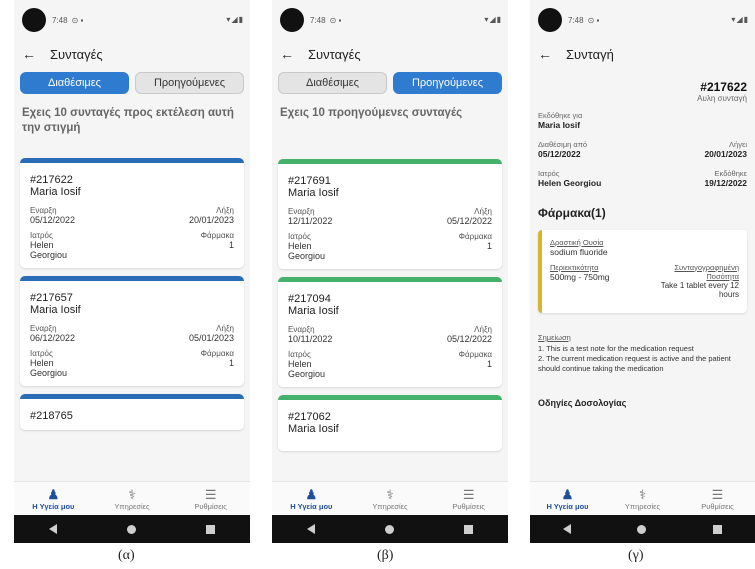 This screenshot has height=569, width=755. I want to click on issued-for-label: Εκδόθηκε για, so click(560, 115).